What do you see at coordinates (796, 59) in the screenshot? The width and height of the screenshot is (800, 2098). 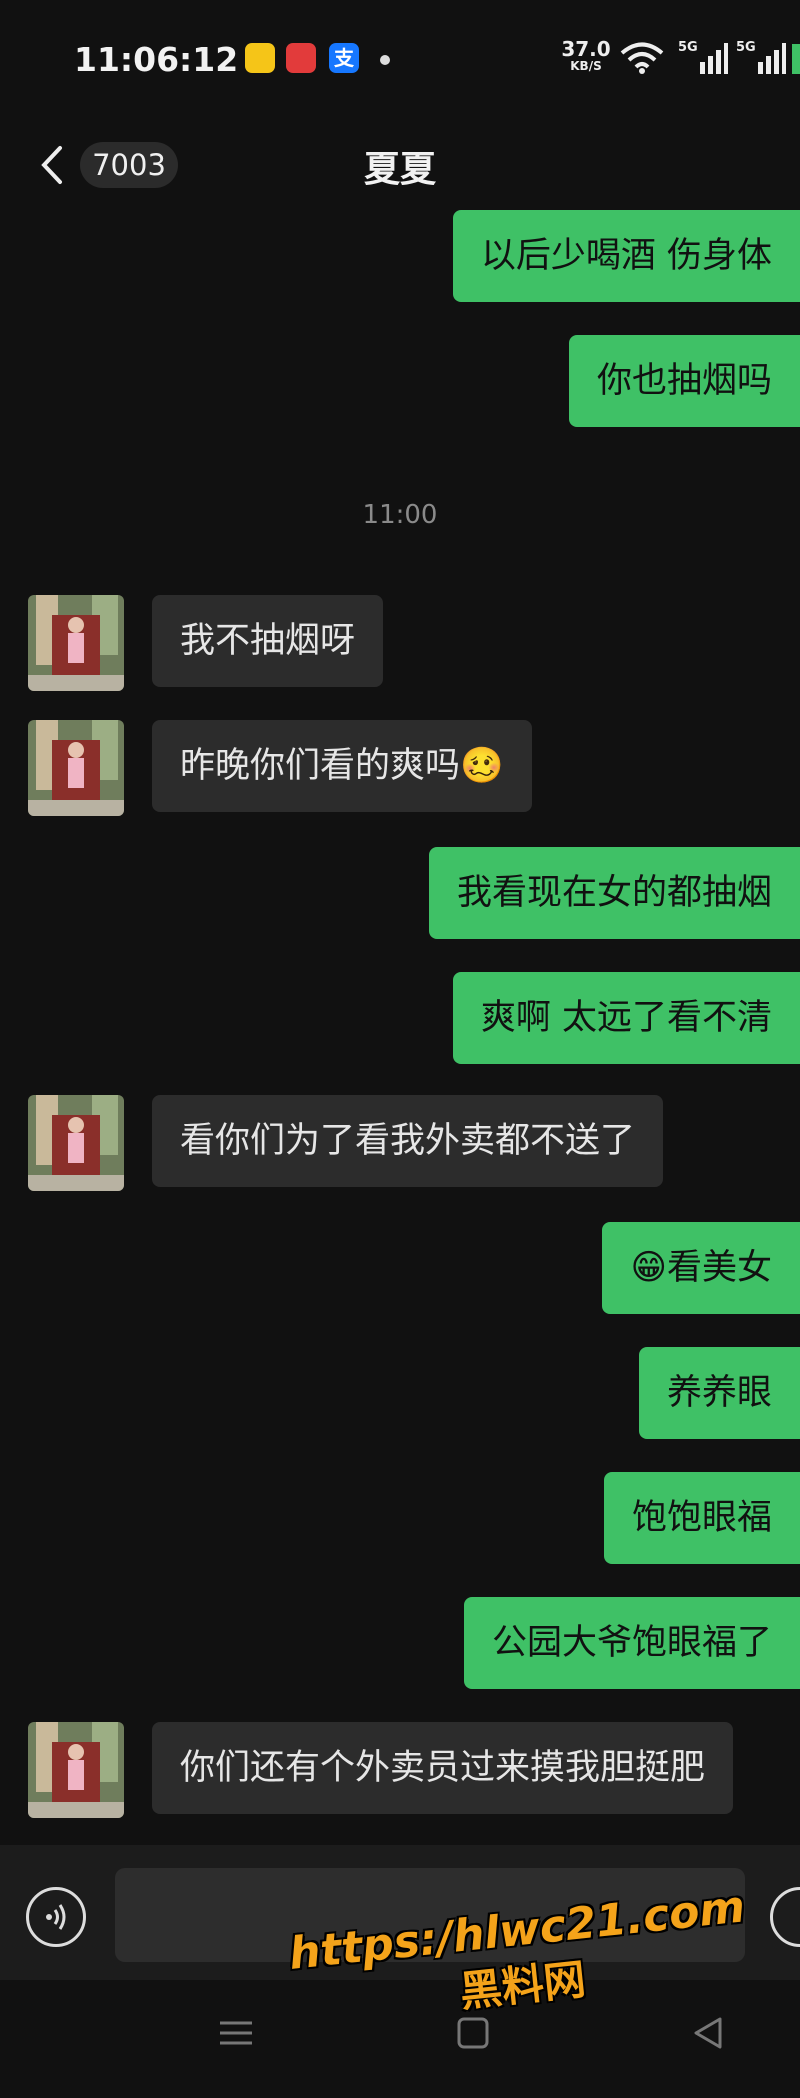 I see `battery-icon` at bounding box center [796, 59].